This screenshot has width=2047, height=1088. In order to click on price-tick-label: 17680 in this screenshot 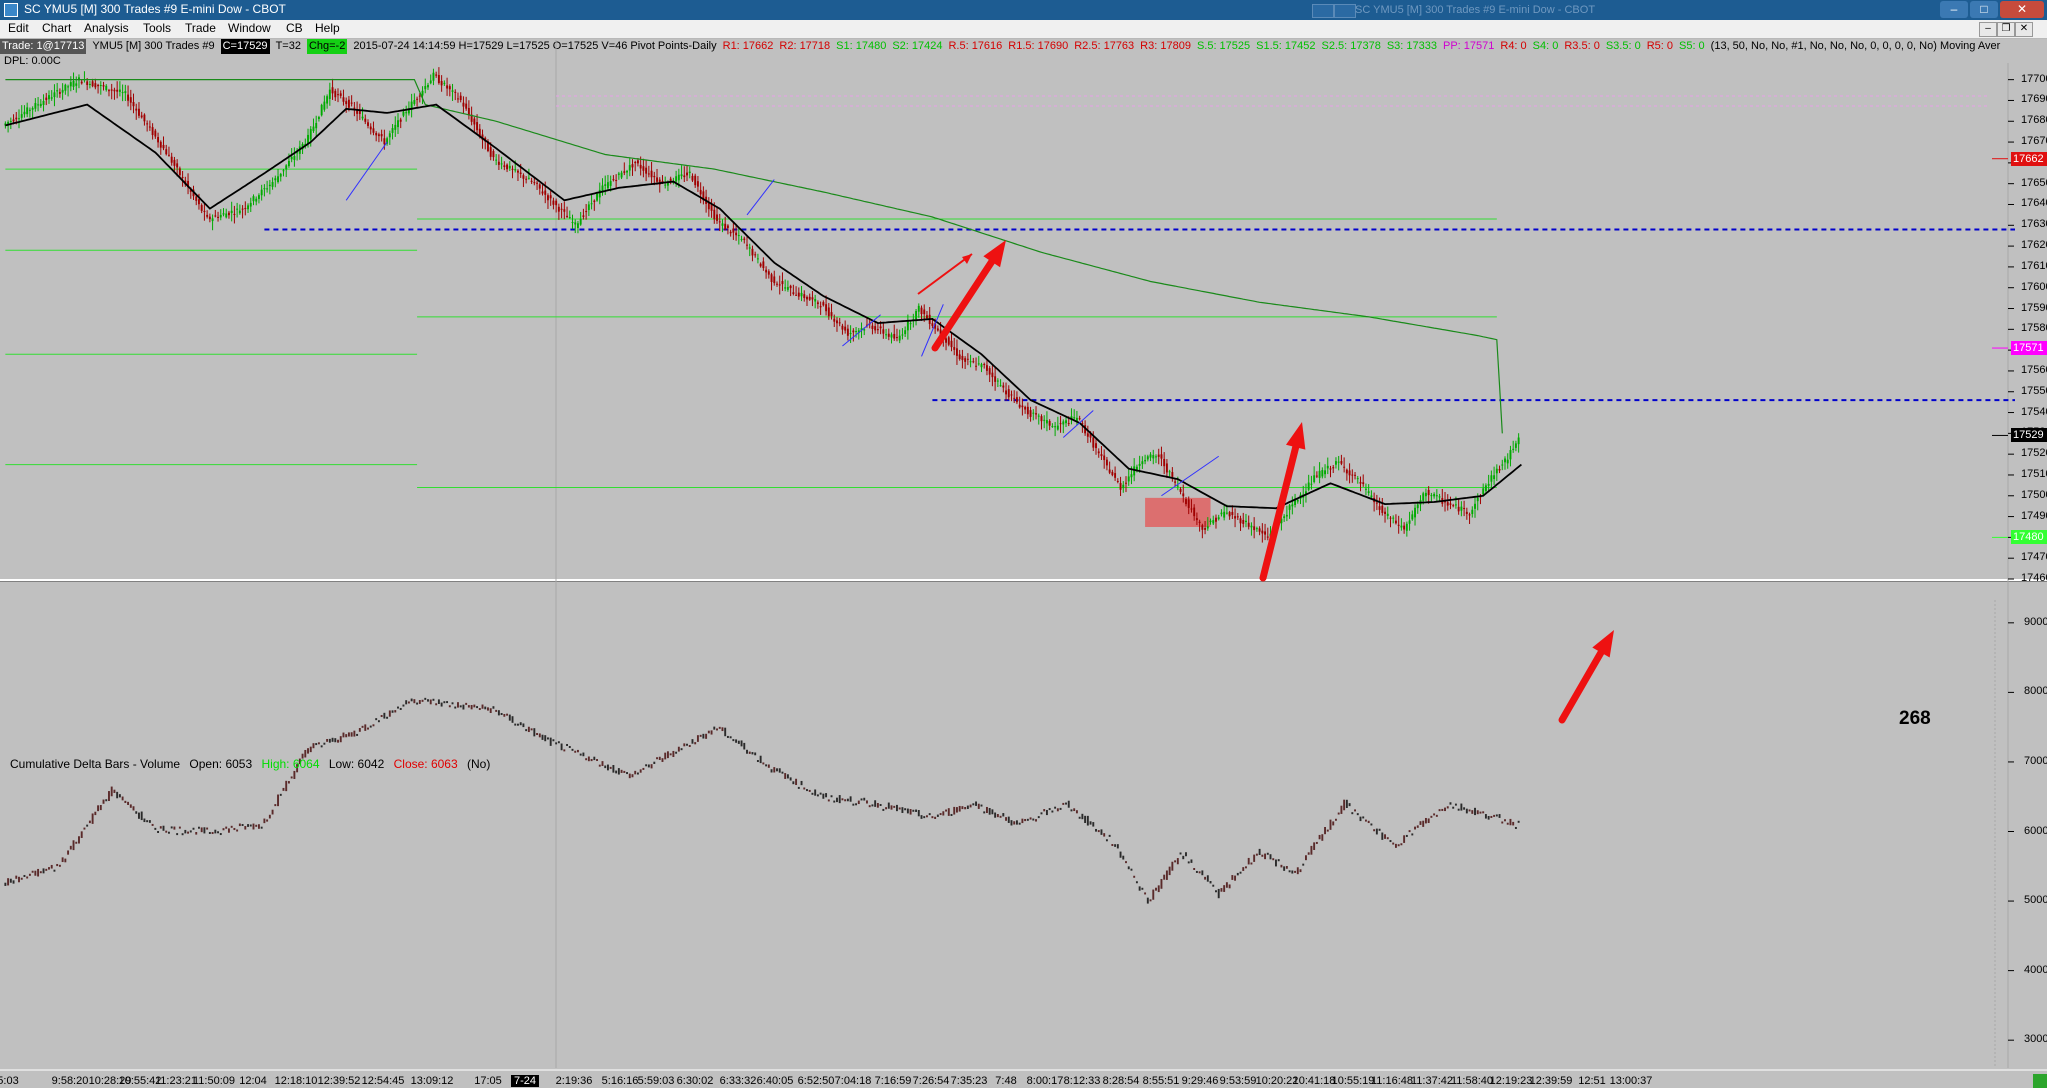, I will do `click(2034, 120)`.